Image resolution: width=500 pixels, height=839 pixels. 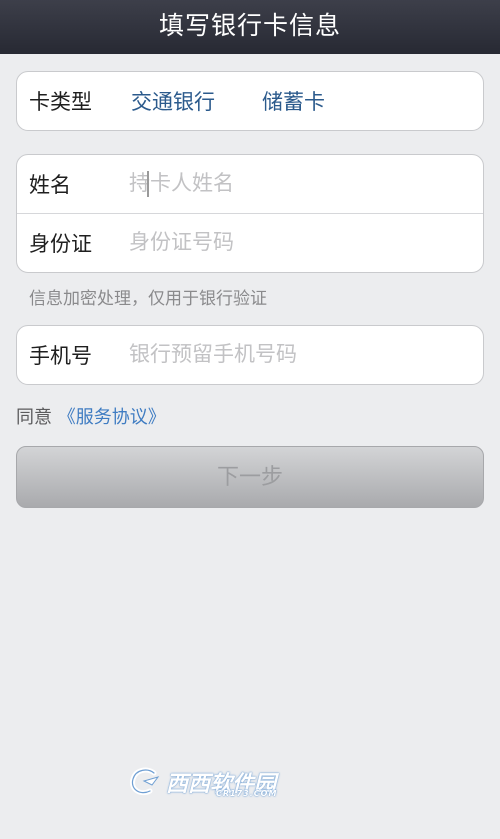 I want to click on card-type-row: 卡类型 交通银行 储蓄卡, so click(x=250, y=101).